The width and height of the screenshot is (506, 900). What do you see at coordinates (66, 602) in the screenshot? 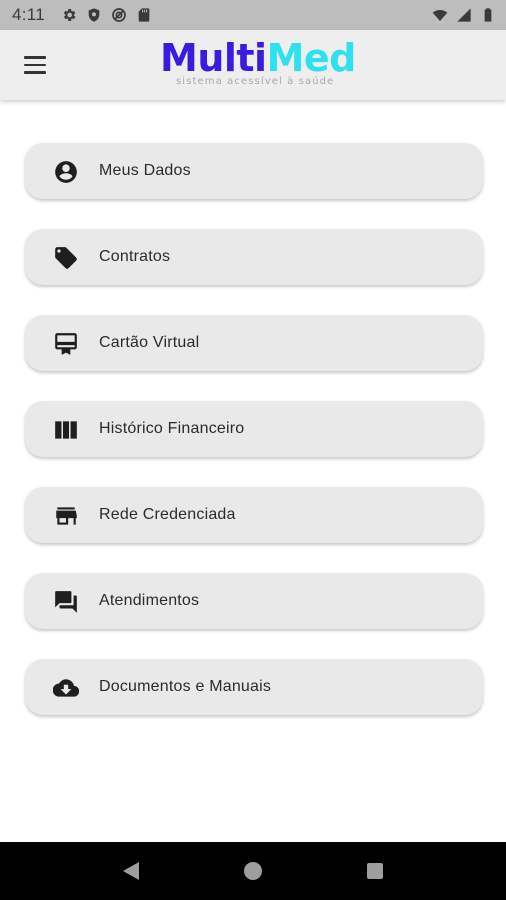
I see `forum-icon` at bounding box center [66, 602].